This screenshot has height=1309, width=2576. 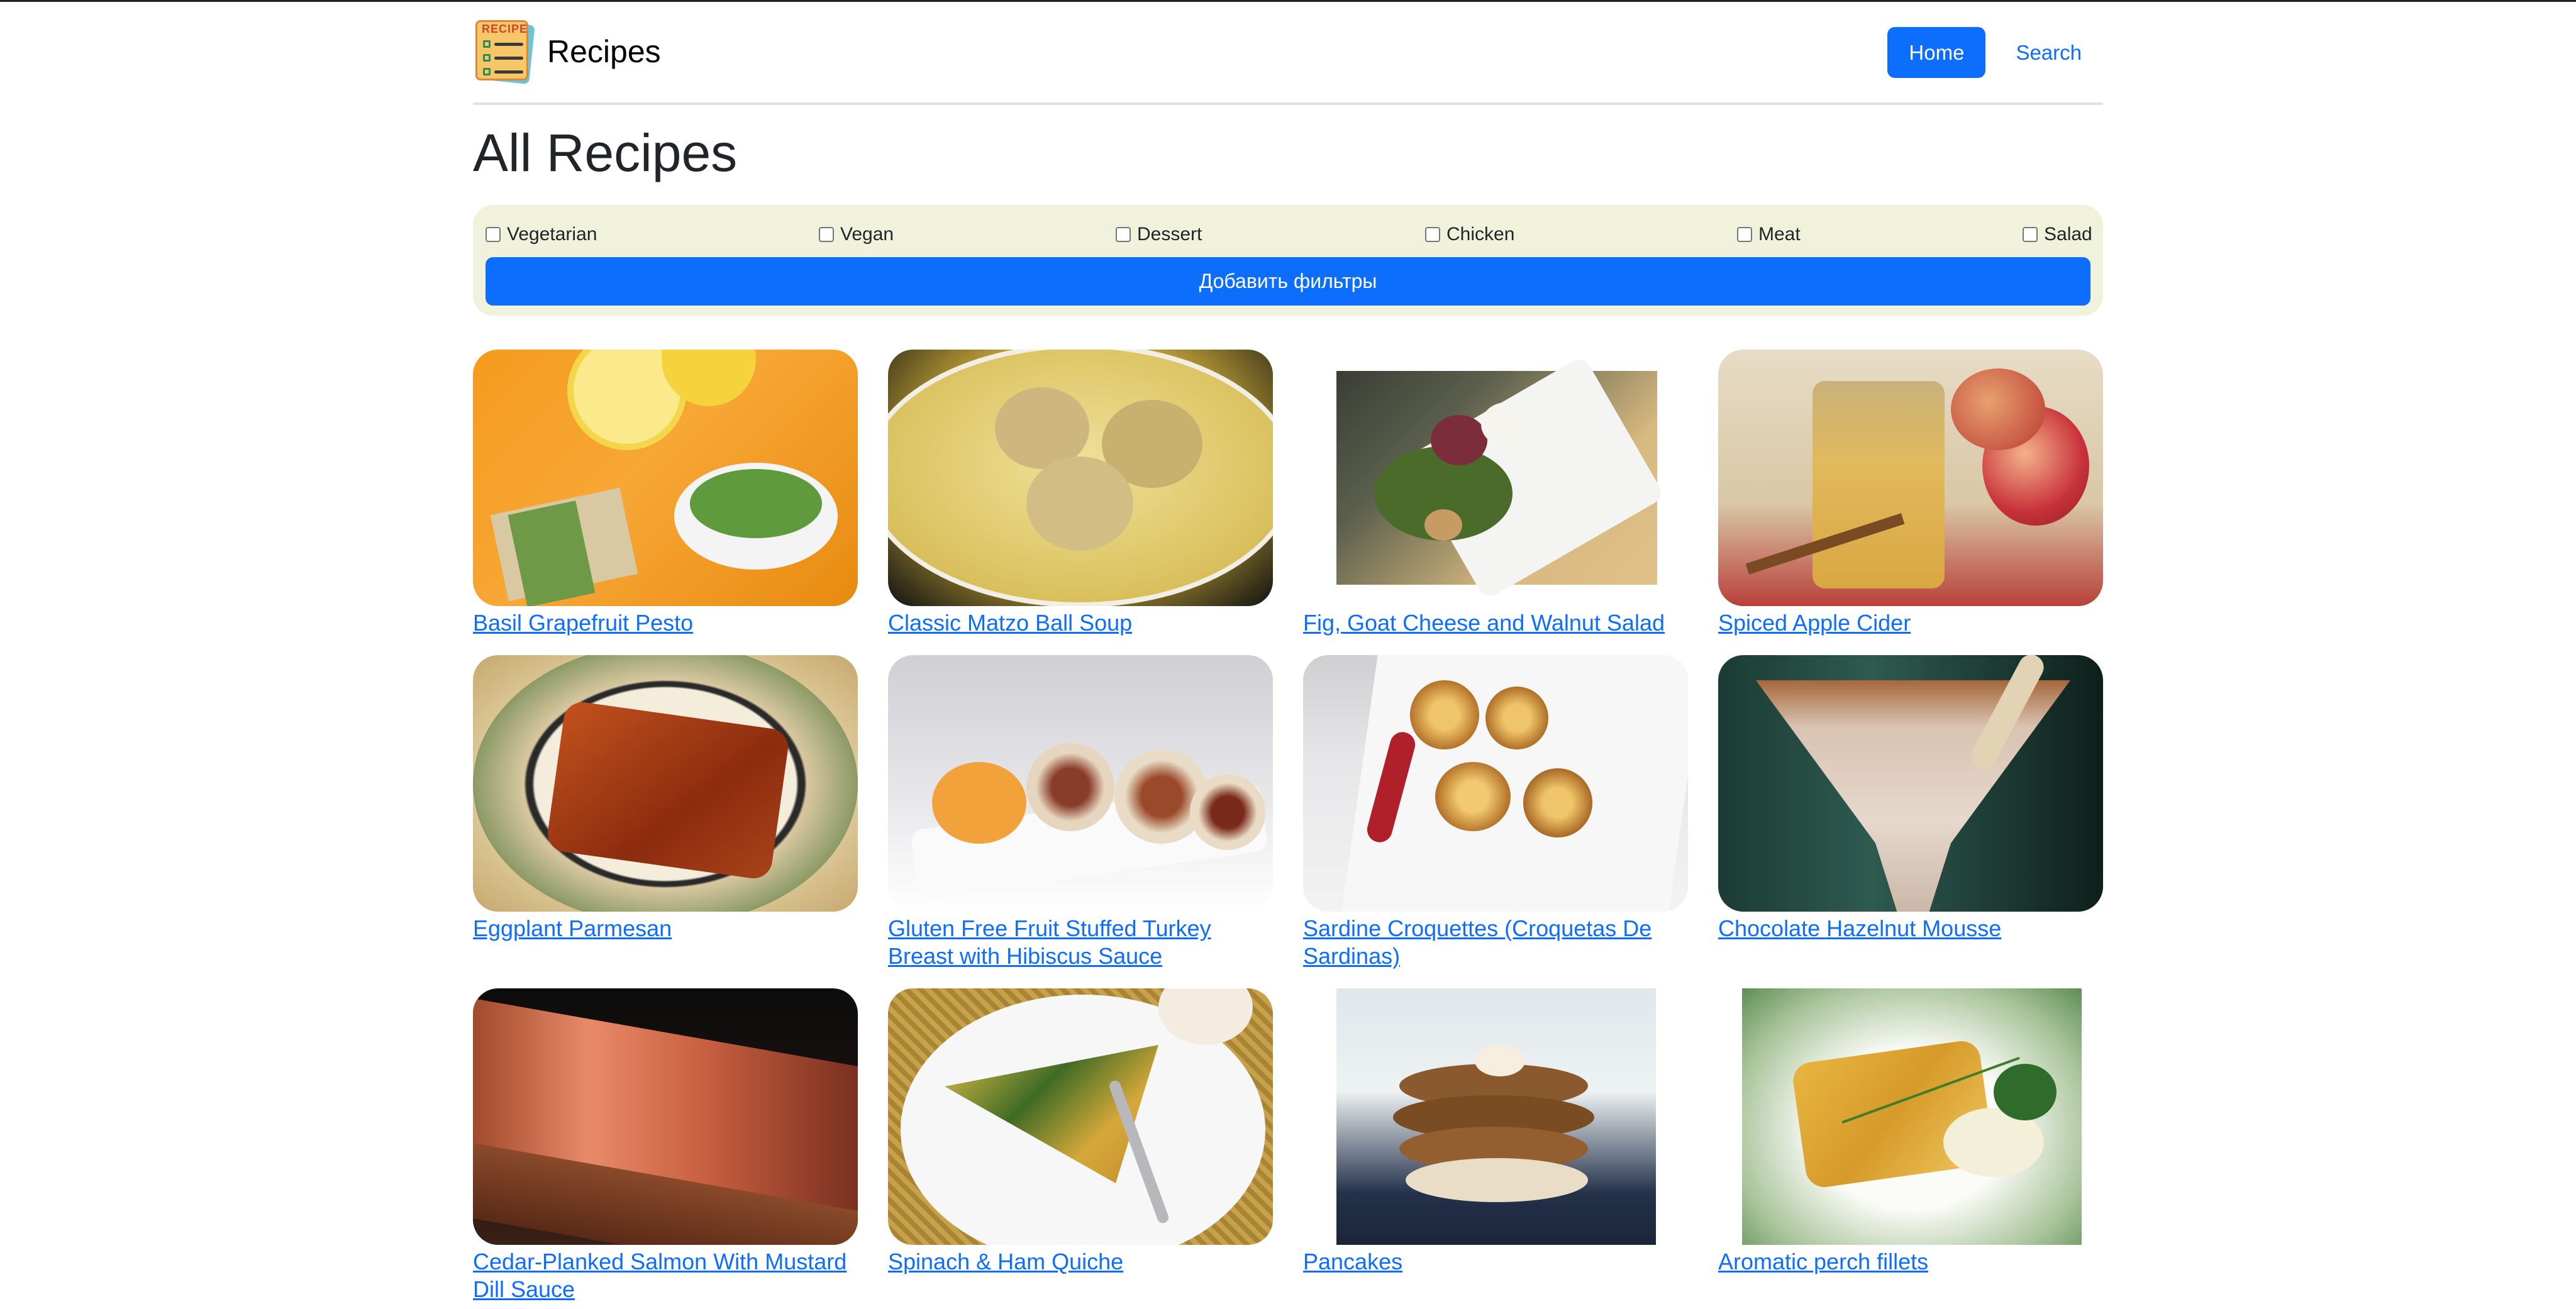 I want to click on filter-label: Vegan, so click(x=867, y=234).